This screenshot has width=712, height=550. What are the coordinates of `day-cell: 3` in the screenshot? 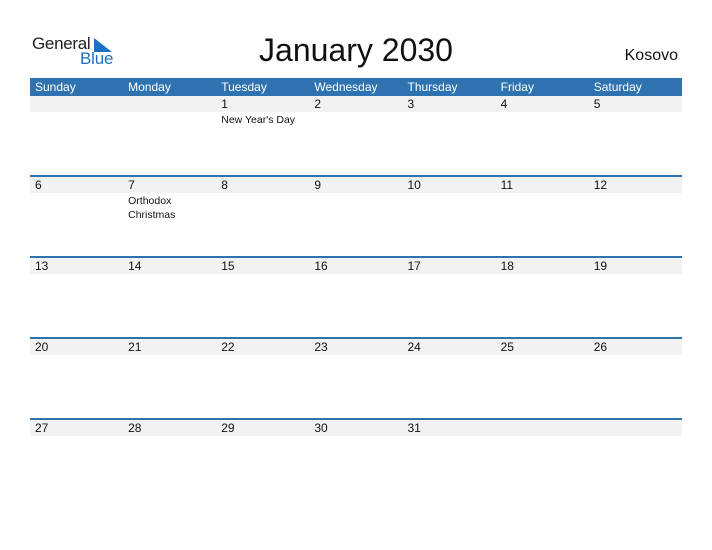 It's located at (449, 136).